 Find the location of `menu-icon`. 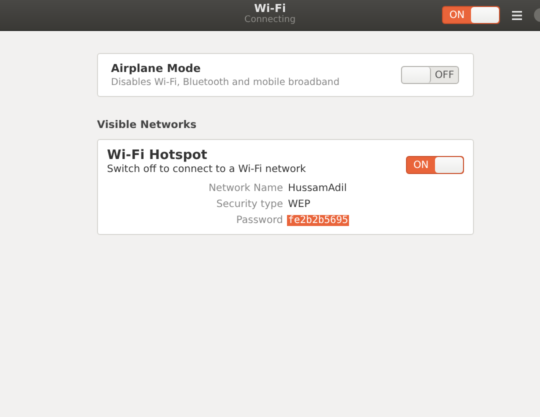

menu-icon is located at coordinates (517, 15).